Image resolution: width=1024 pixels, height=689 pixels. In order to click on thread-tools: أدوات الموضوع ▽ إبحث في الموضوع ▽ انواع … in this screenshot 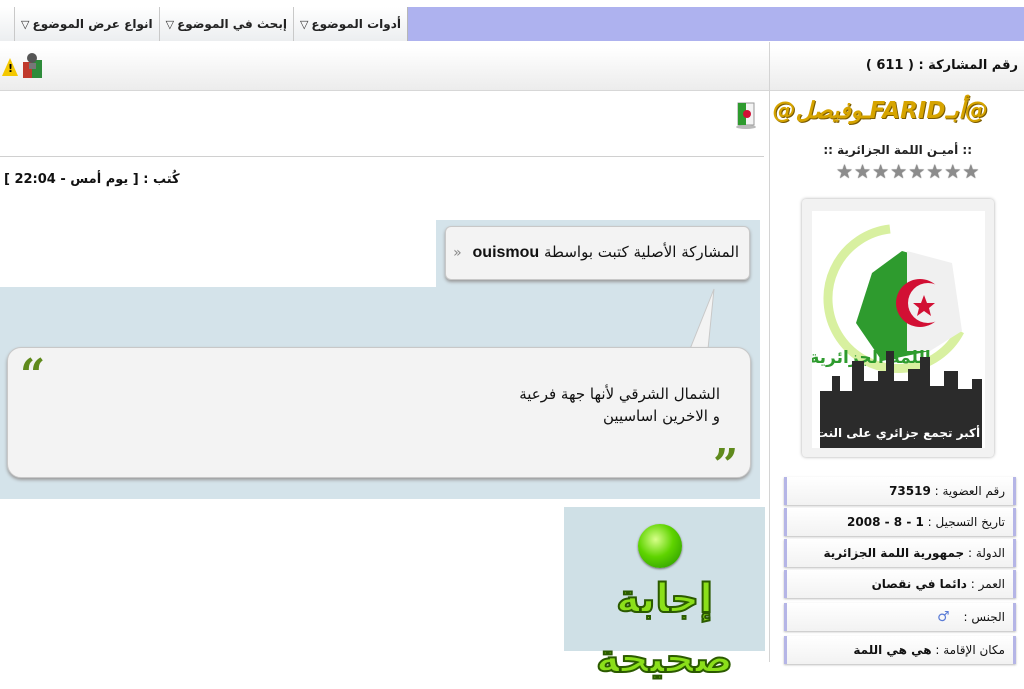, I will do `click(204, 24)`.